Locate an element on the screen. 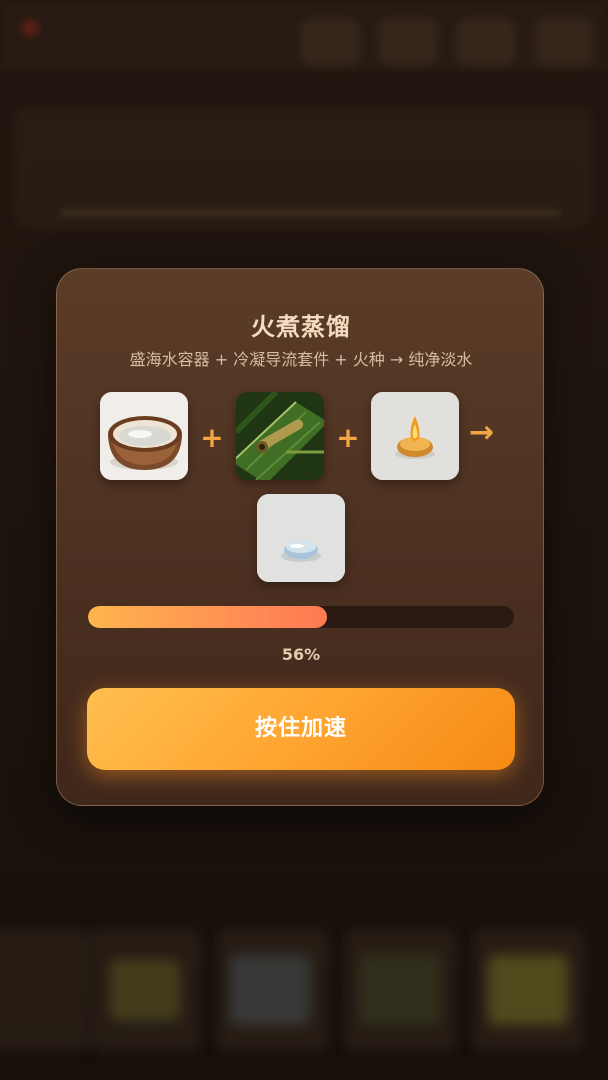 Image resolution: width=608 pixels, height=1080 pixels. progress-bar is located at coordinates (301, 617).